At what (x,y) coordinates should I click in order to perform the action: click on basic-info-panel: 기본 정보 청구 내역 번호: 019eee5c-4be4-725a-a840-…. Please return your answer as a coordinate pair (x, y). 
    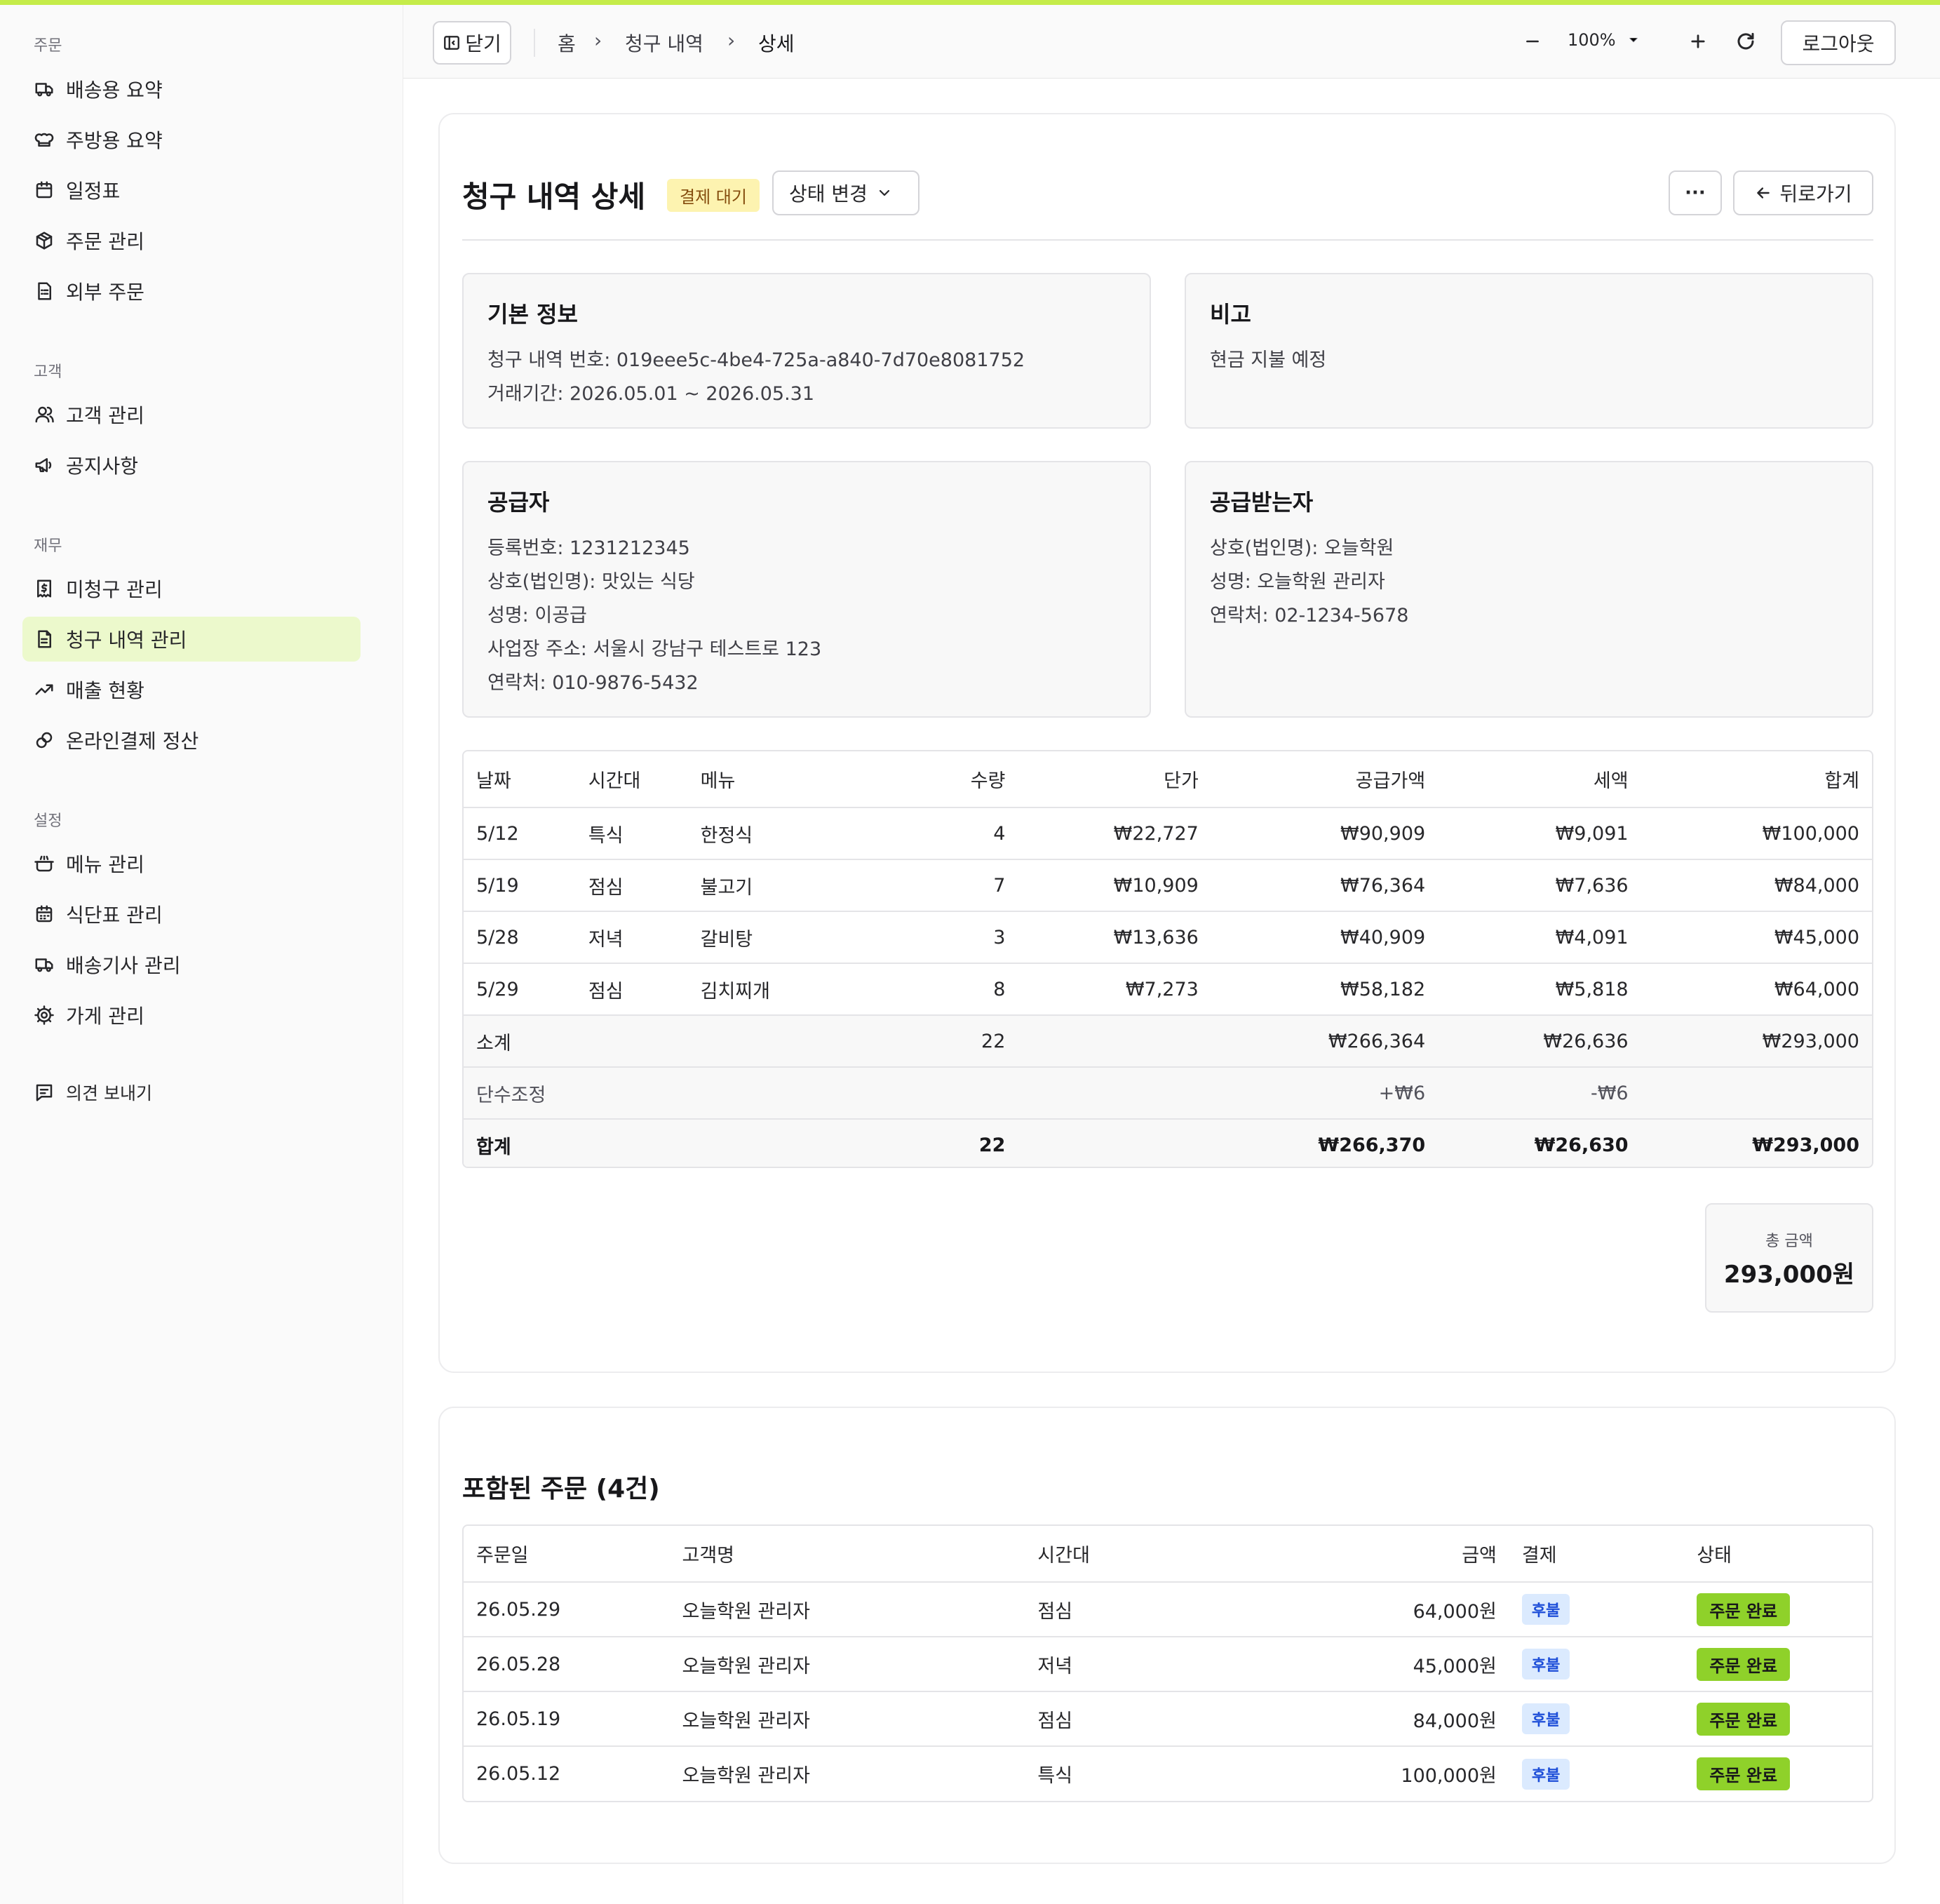
    Looking at the image, I should click on (807, 351).